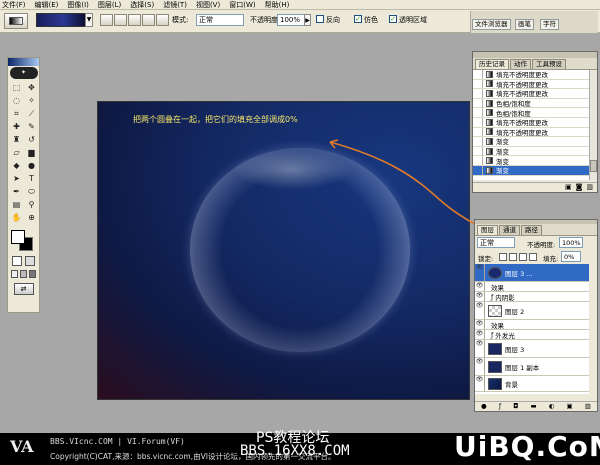  What do you see at coordinates (23, 289) in the screenshot?
I see `imageready-jump-icon: ⇄` at bounding box center [23, 289].